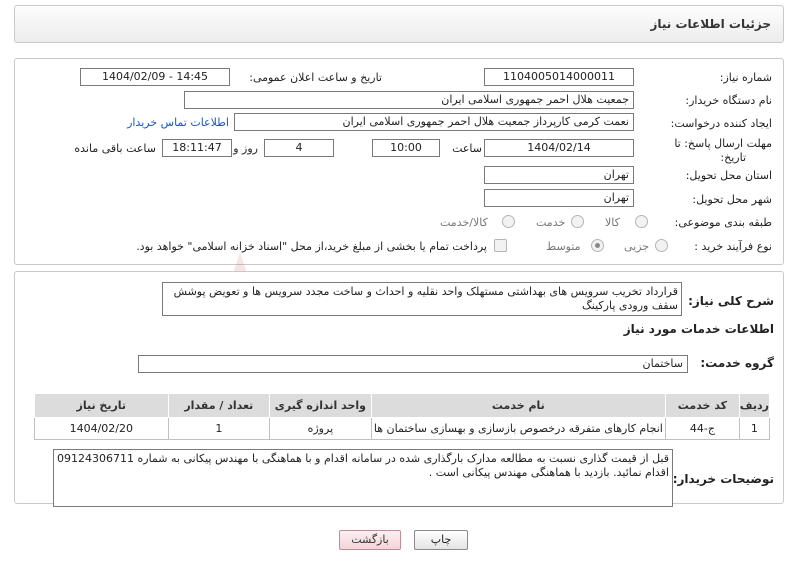 This screenshot has width=788, height=566. I want to click on deadline-time-field: 10:00, so click(406, 148).